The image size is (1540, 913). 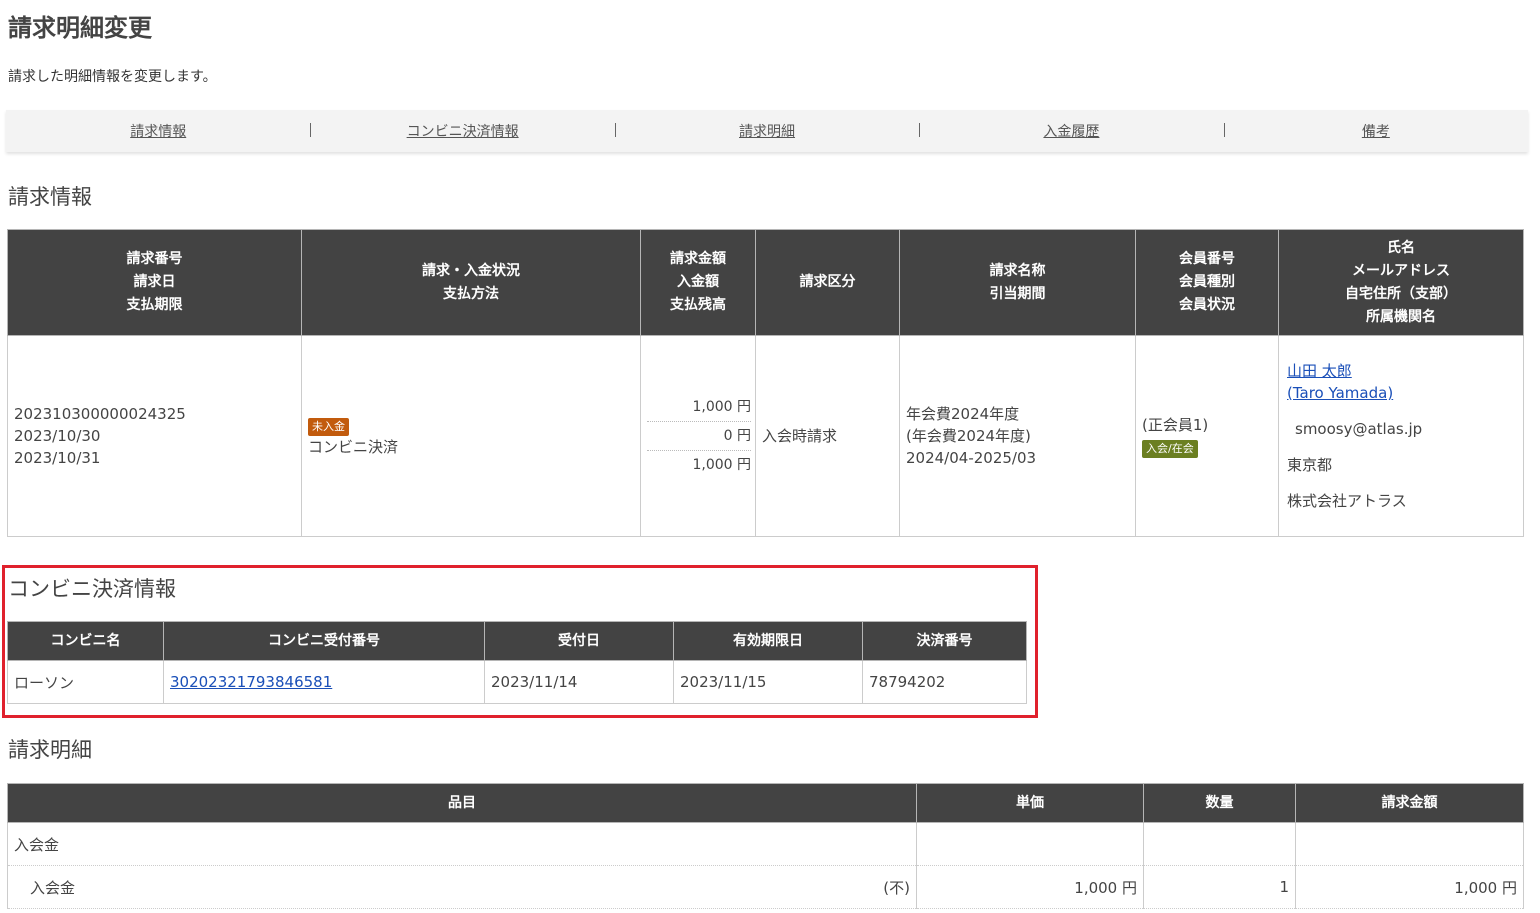 What do you see at coordinates (462, 887) in the screenshot?
I see `item-cell: 入会金 (不)` at bounding box center [462, 887].